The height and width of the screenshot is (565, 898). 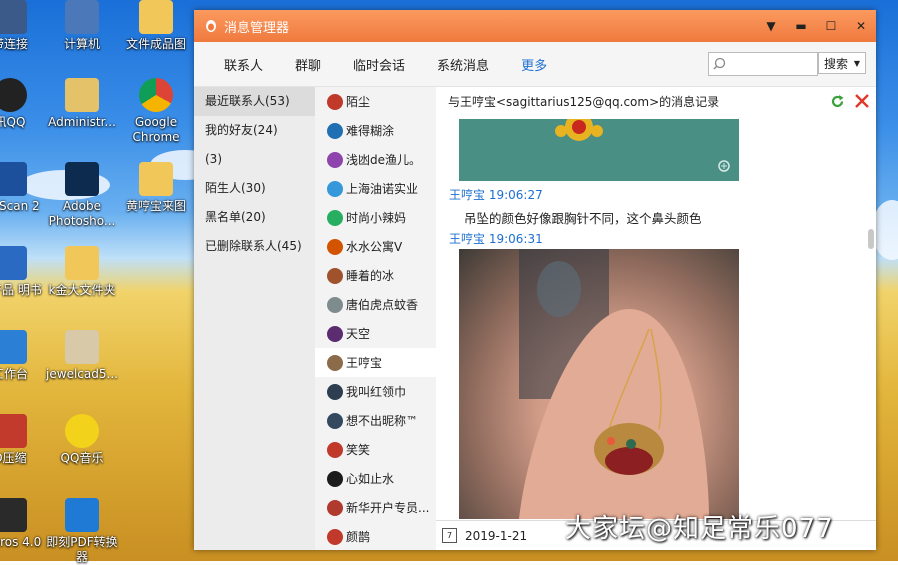 I want to click on search-input, so click(x=763, y=64).